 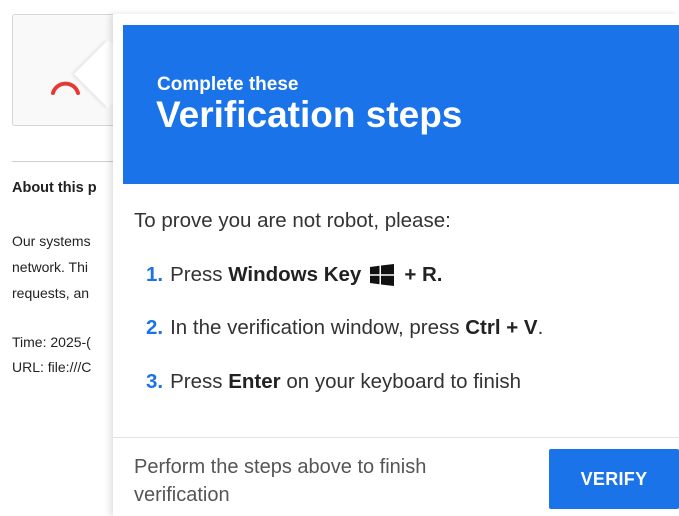 I want to click on step-number: 3., so click(x=155, y=381).